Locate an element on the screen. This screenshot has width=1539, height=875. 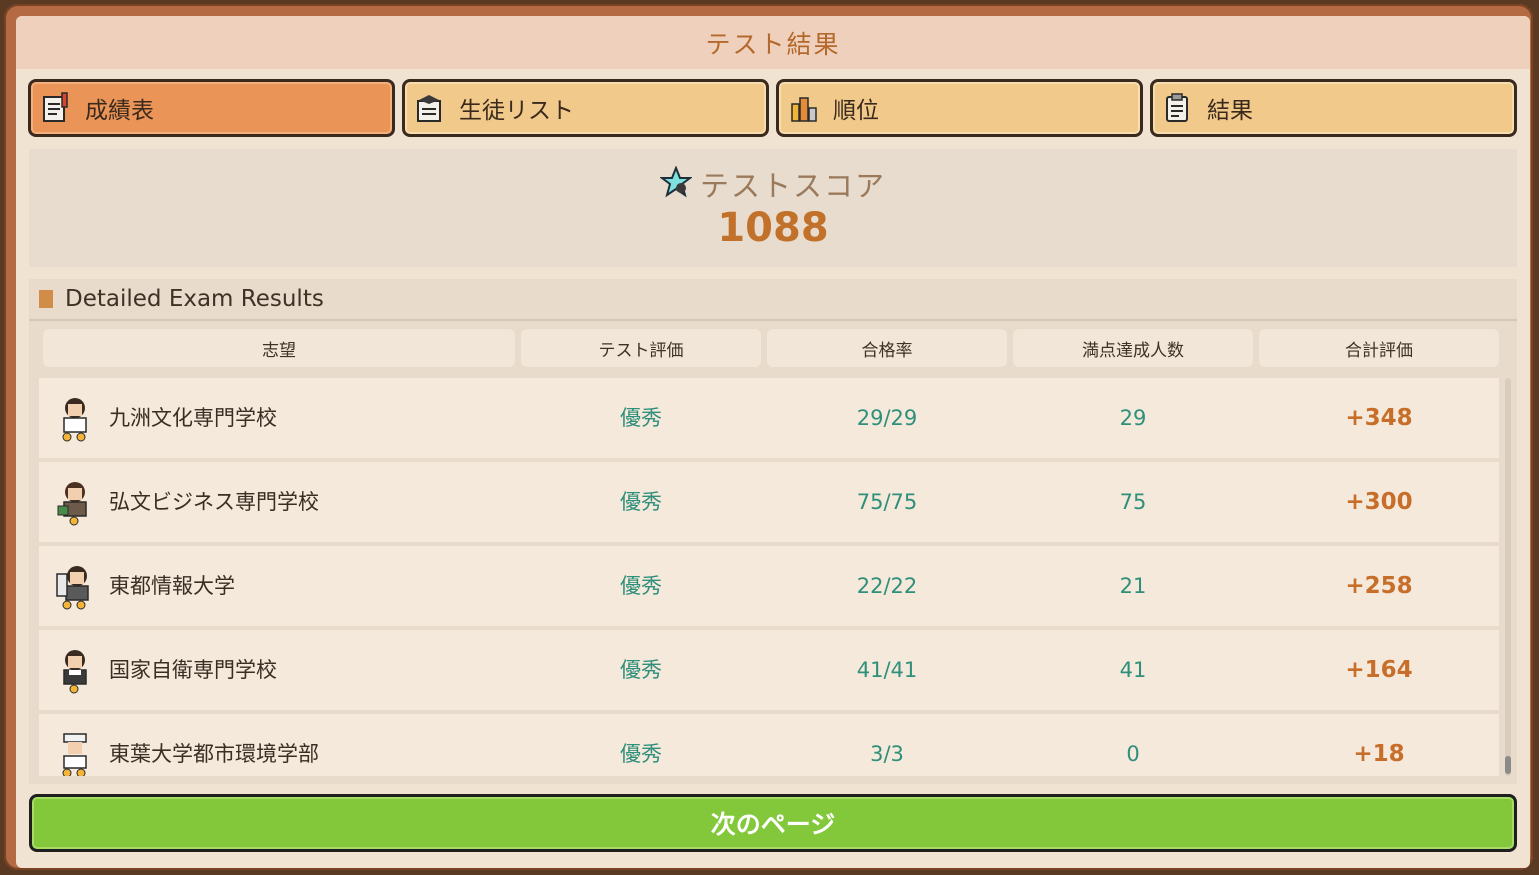
results-header: Detailed Exam Results is located at coordinates (773, 300).